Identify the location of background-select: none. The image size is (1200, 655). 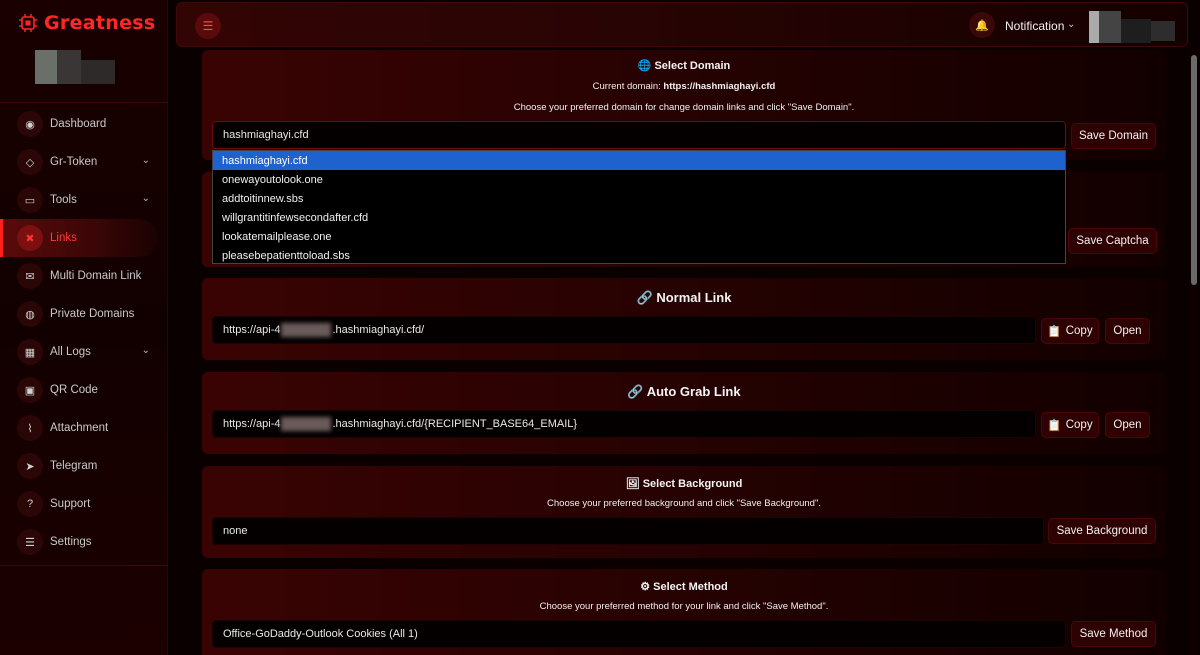
(628, 531).